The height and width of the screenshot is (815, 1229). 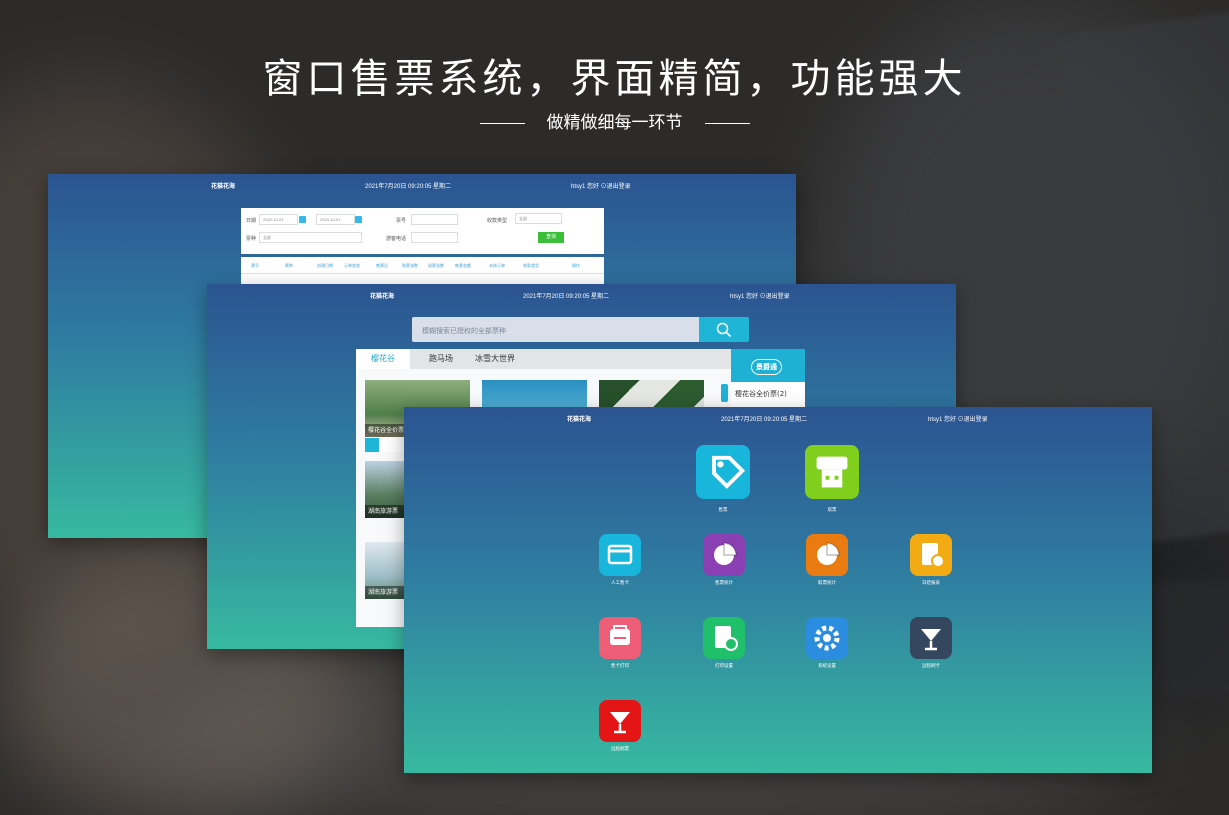 I want to click on app-tile: 售票统计, so click(x=724, y=562).